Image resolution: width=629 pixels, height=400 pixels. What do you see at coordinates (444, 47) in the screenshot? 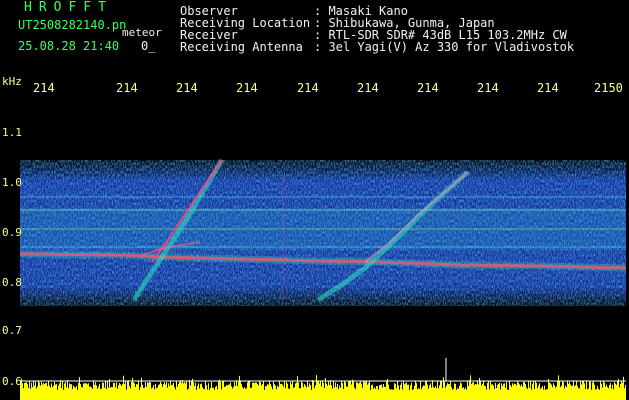
I see `antenna-value: : 3el Yagi(V) Az 330 for Vladivostok` at bounding box center [444, 47].